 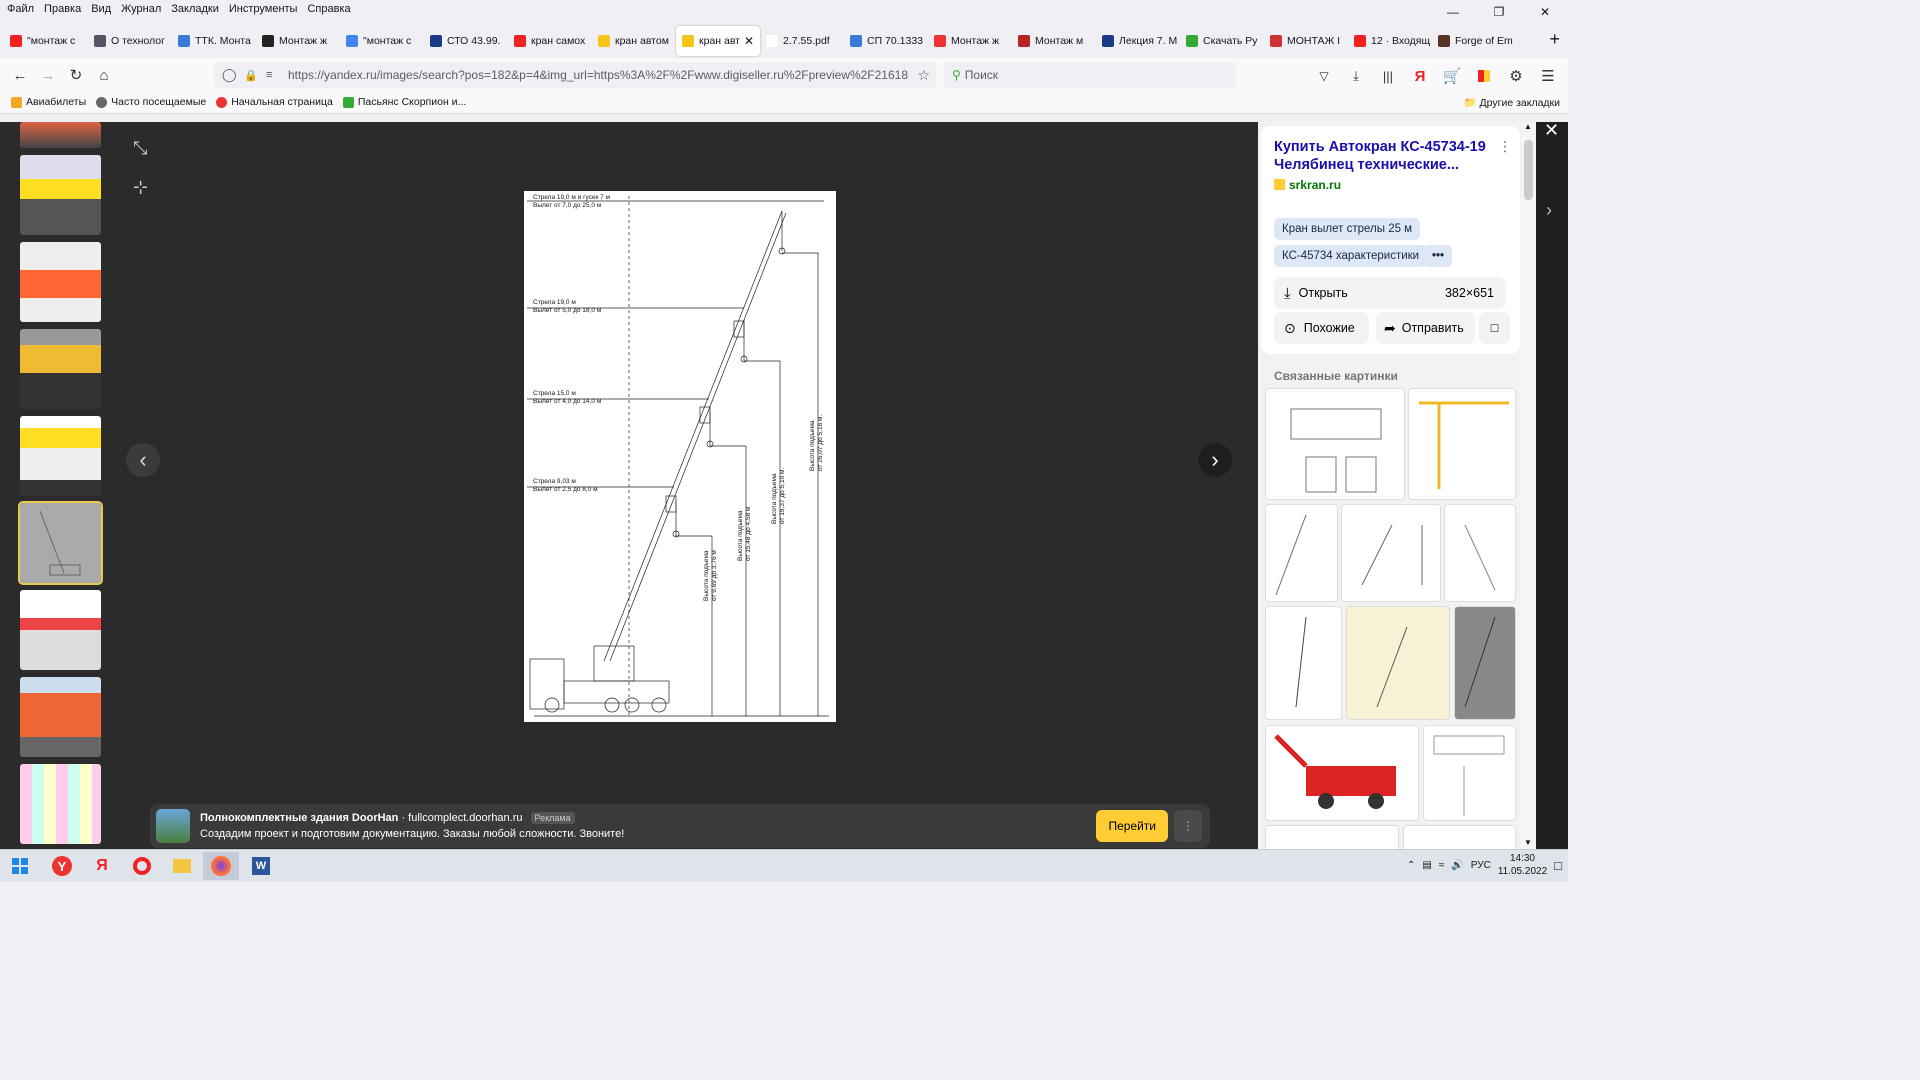 I want to click on bookmark-star-icon: ☆, so click(x=923, y=75).